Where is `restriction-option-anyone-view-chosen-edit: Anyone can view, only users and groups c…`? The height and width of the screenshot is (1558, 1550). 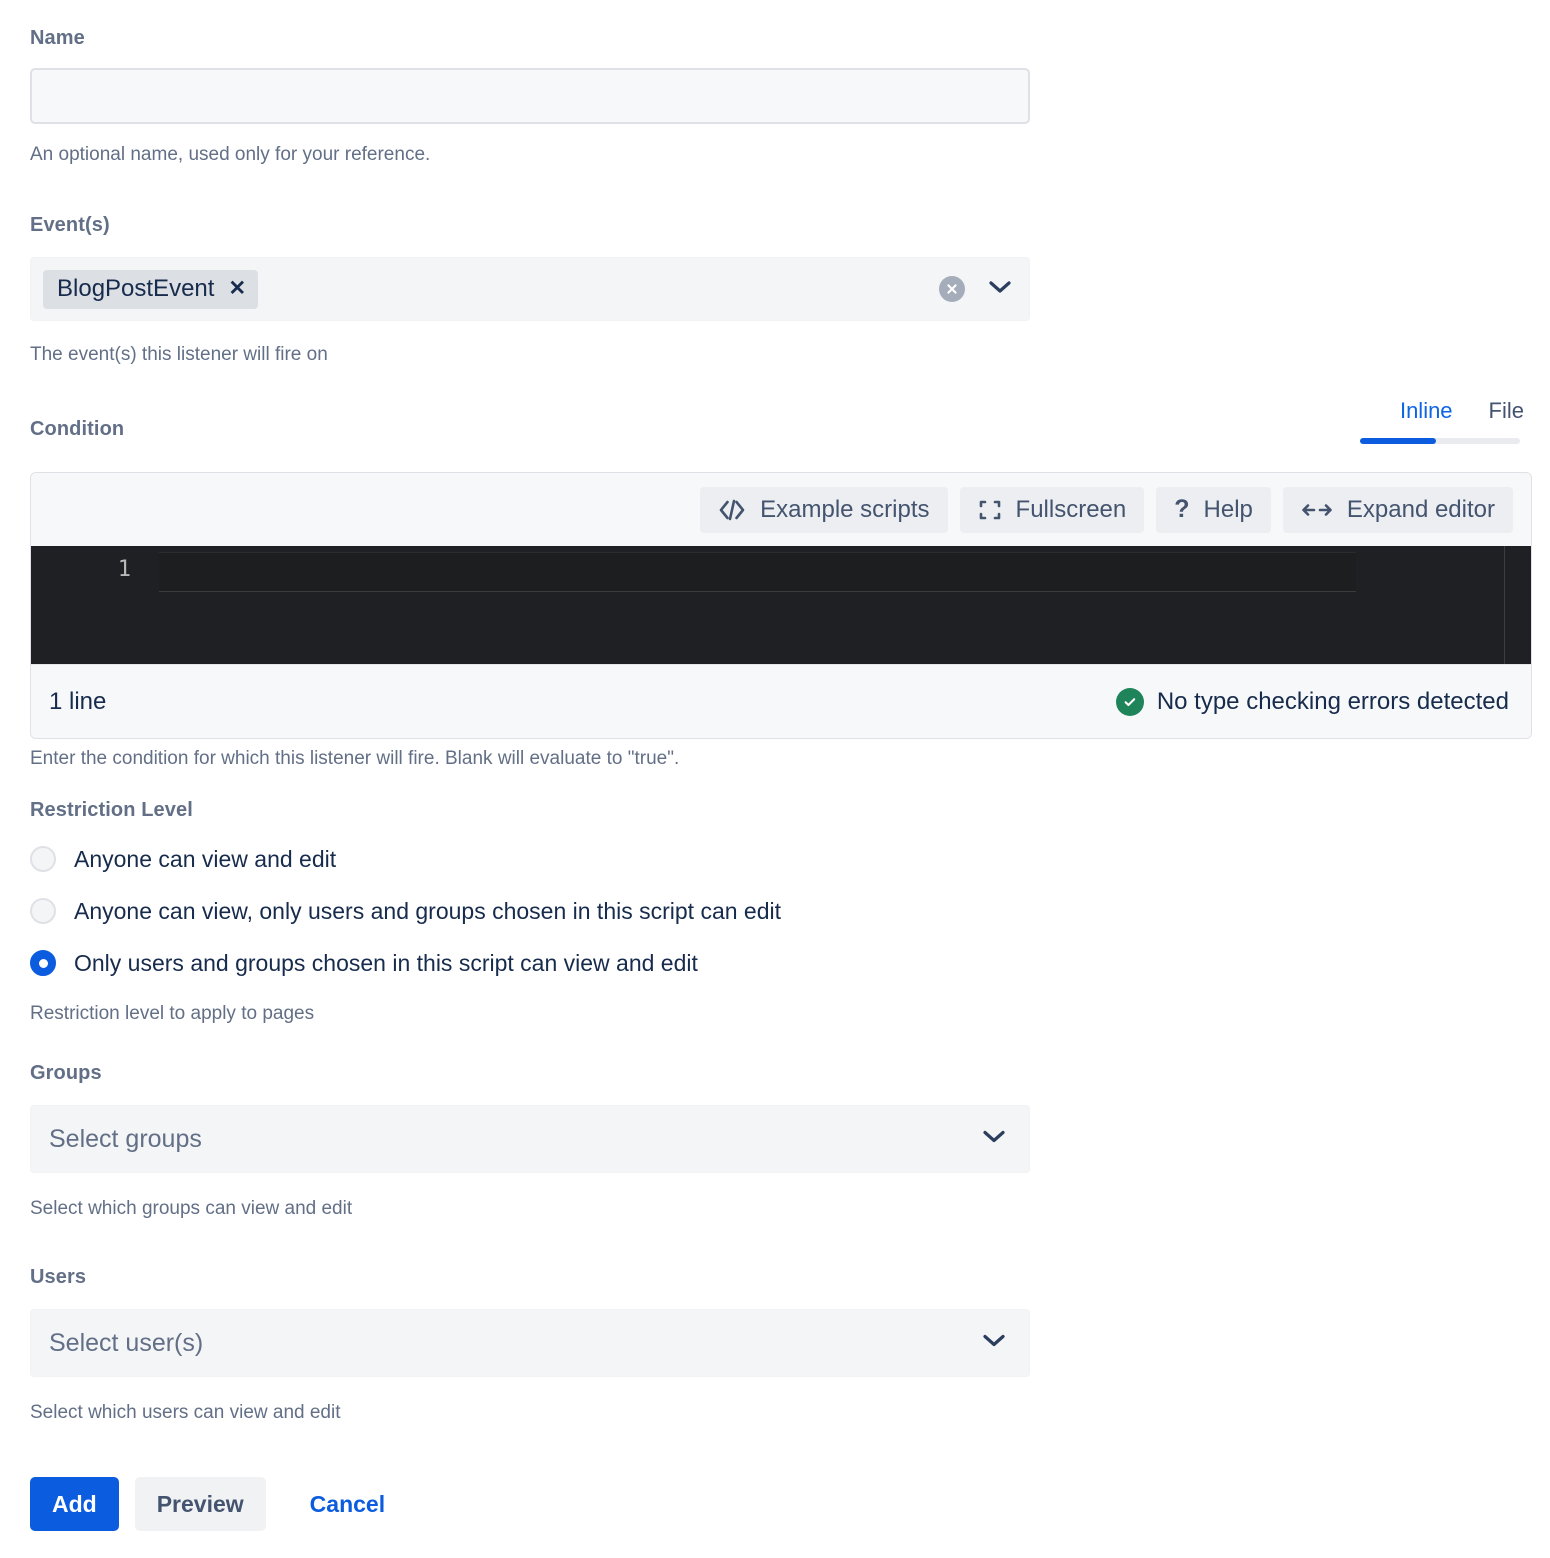 restriction-option-anyone-view-chosen-edit: Anyone can view, only users and groups c… is located at coordinates (530, 911).